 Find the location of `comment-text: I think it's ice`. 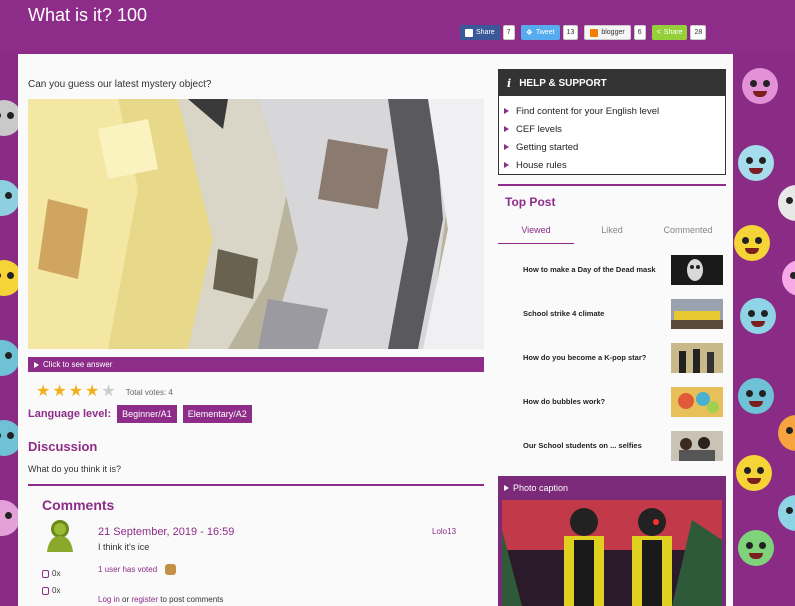

comment-text: I think it's ice is located at coordinates (124, 547).